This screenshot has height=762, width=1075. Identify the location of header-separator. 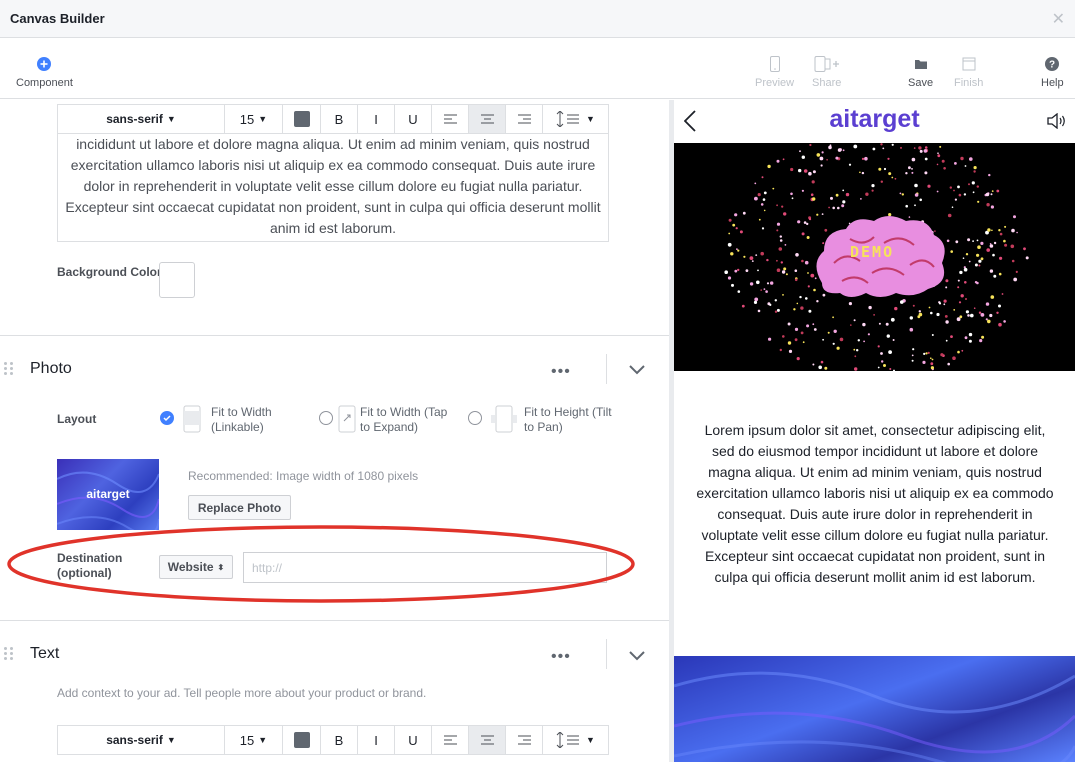
(606, 654).